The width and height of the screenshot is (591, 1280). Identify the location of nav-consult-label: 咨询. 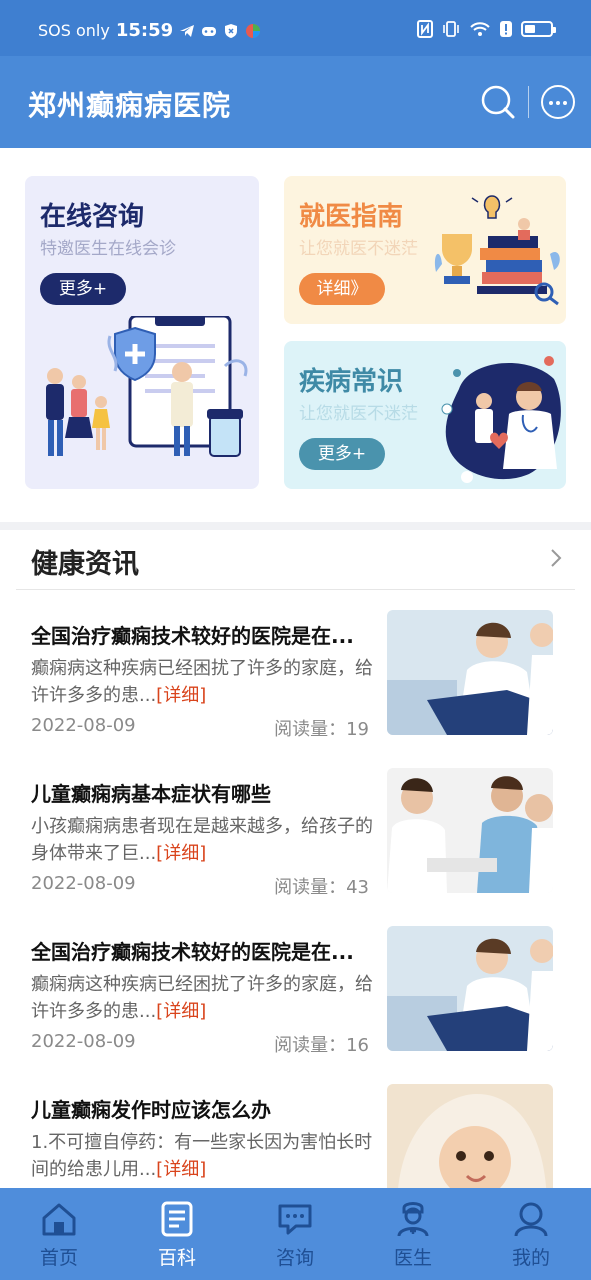
(294, 1258).